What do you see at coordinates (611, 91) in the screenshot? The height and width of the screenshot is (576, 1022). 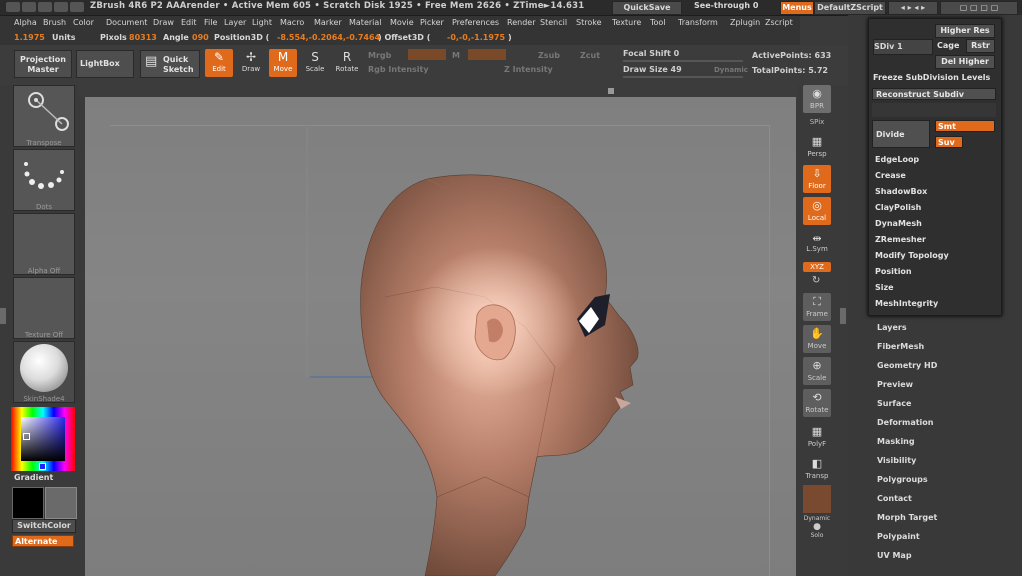 I see `canvas-scroll-thumb` at bounding box center [611, 91].